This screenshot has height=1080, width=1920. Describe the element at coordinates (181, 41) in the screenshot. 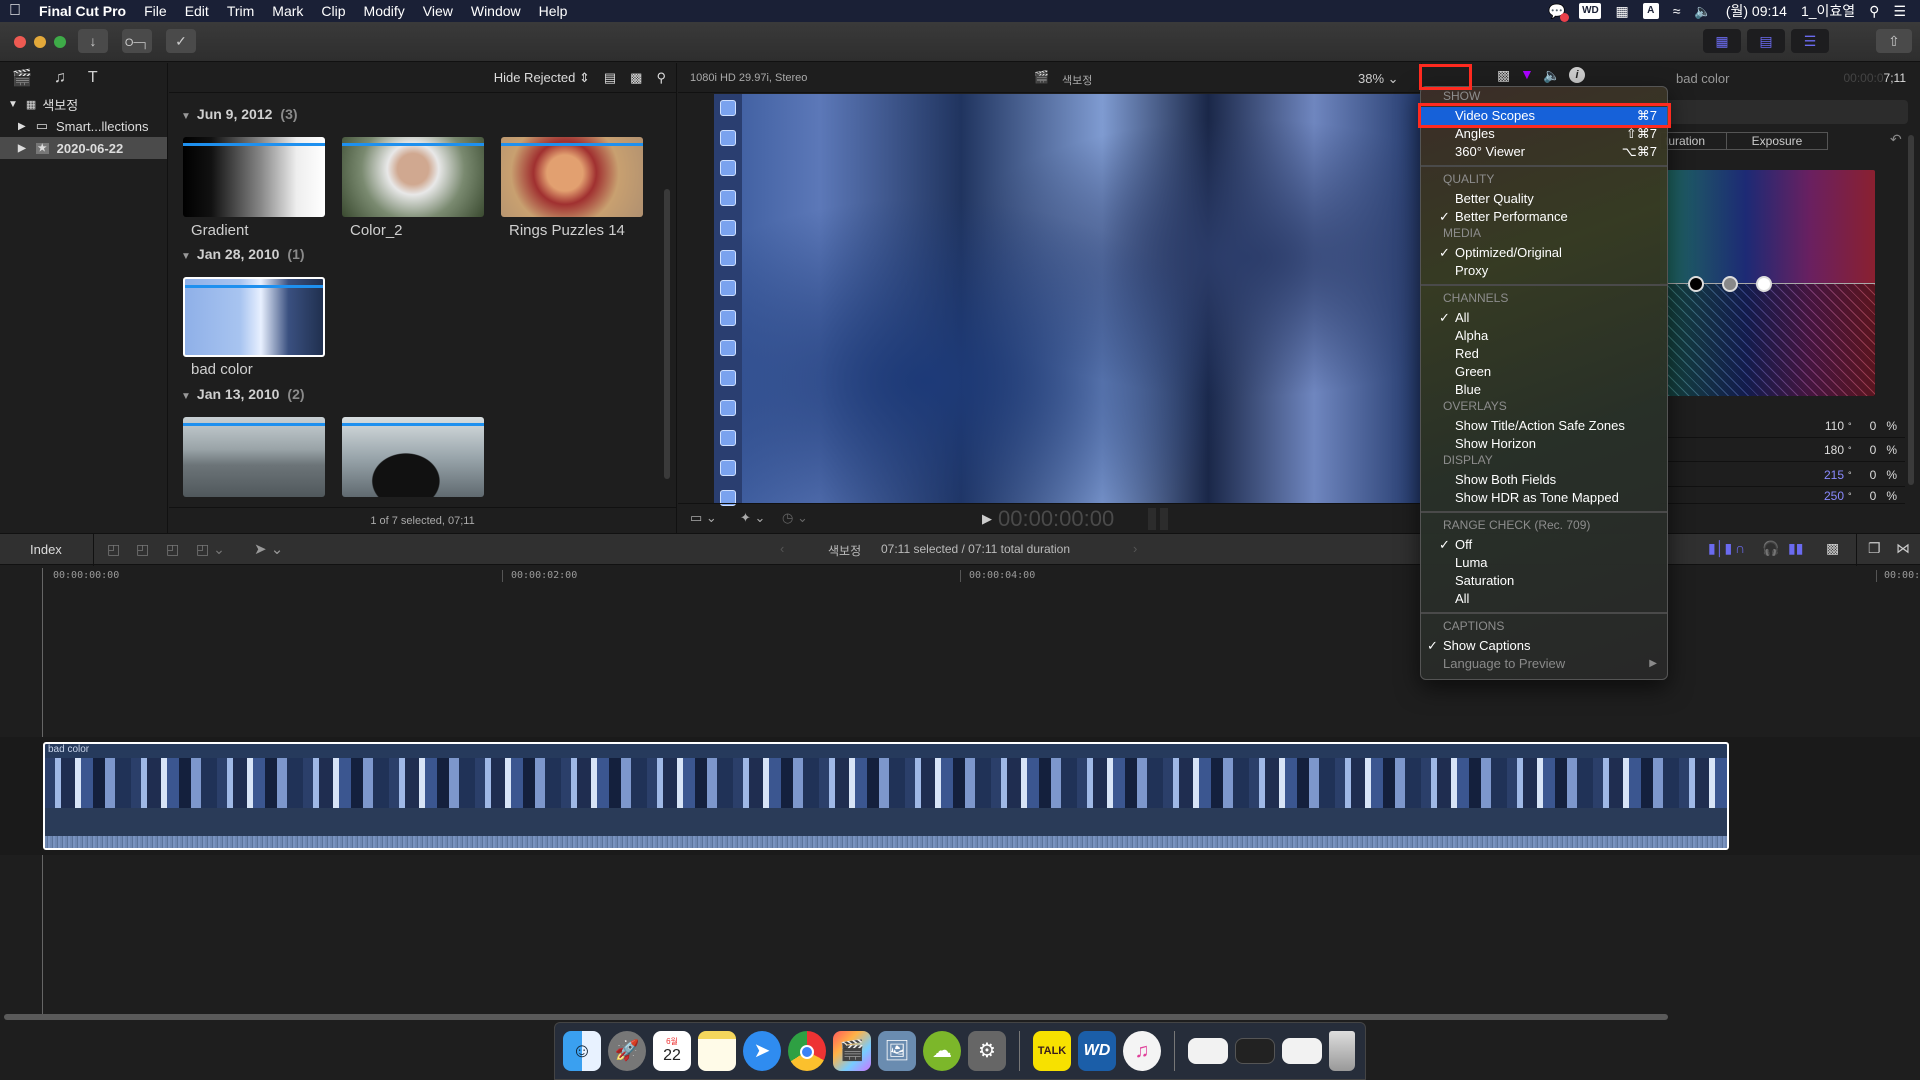

I see `background-tasks-button: ✓` at that location.